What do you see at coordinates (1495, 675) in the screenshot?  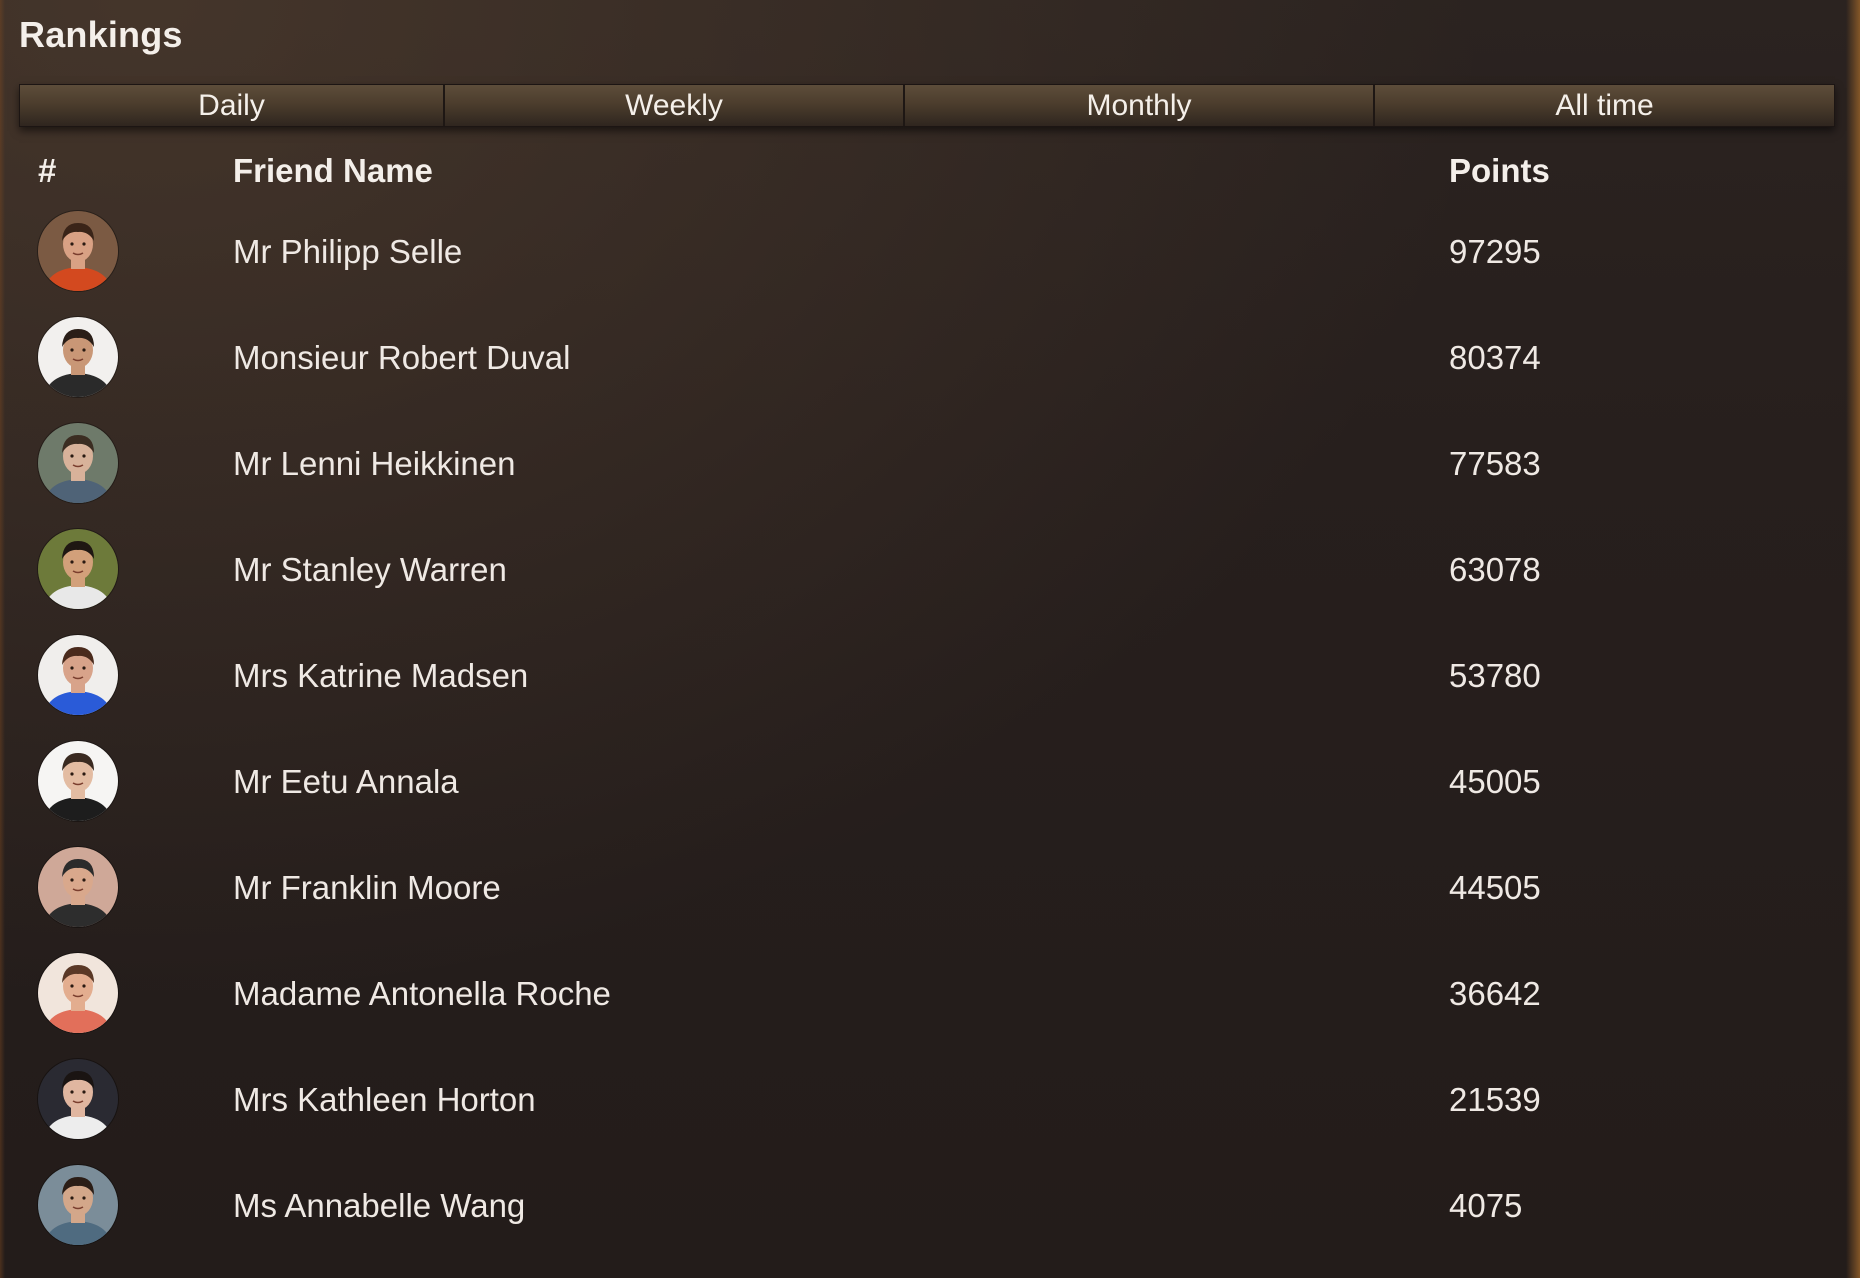 I see `points-value: 53780` at bounding box center [1495, 675].